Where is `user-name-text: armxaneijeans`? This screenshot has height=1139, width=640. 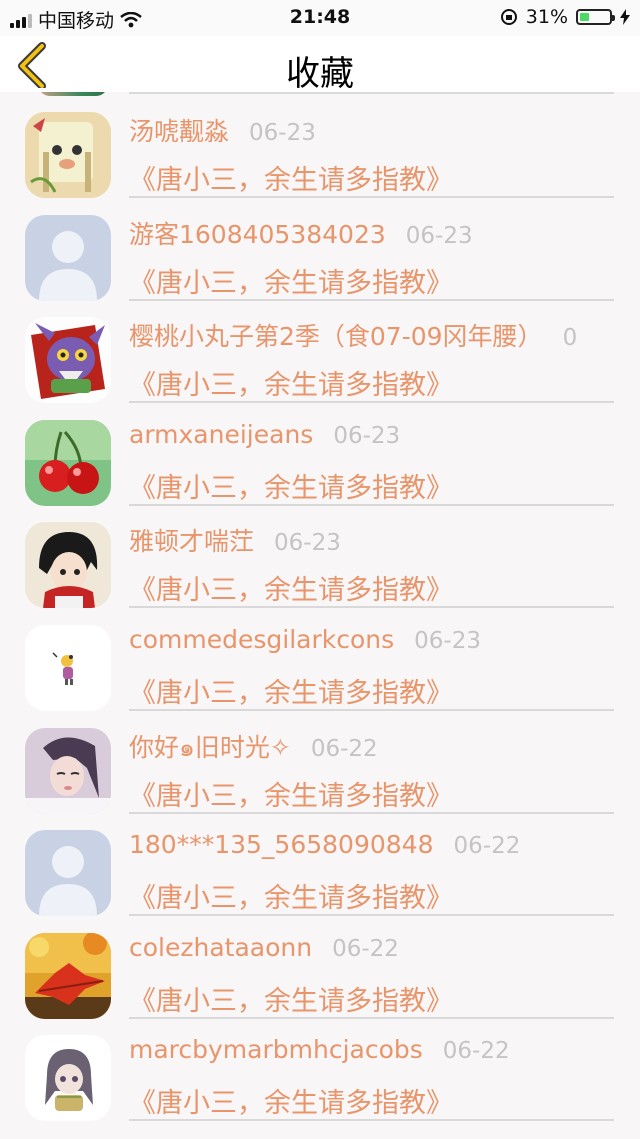 user-name-text: armxaneijeans is located at coordinates (221, 434).